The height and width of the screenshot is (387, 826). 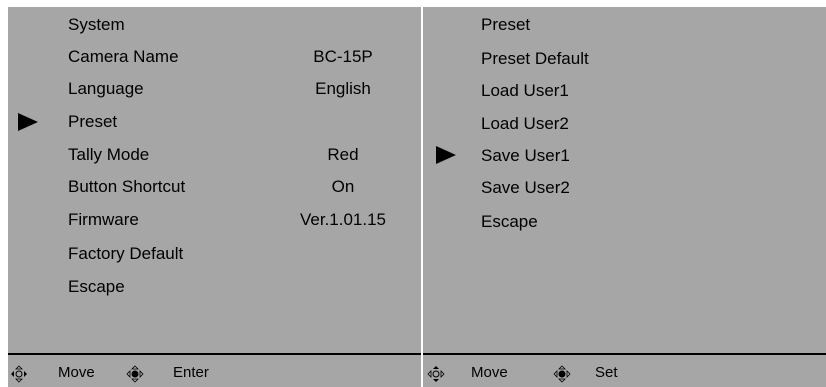 What do you see at coordinates (343, 88) in the screenshot?
I see `menu-item-value: English` at bounding box center [343, 88].